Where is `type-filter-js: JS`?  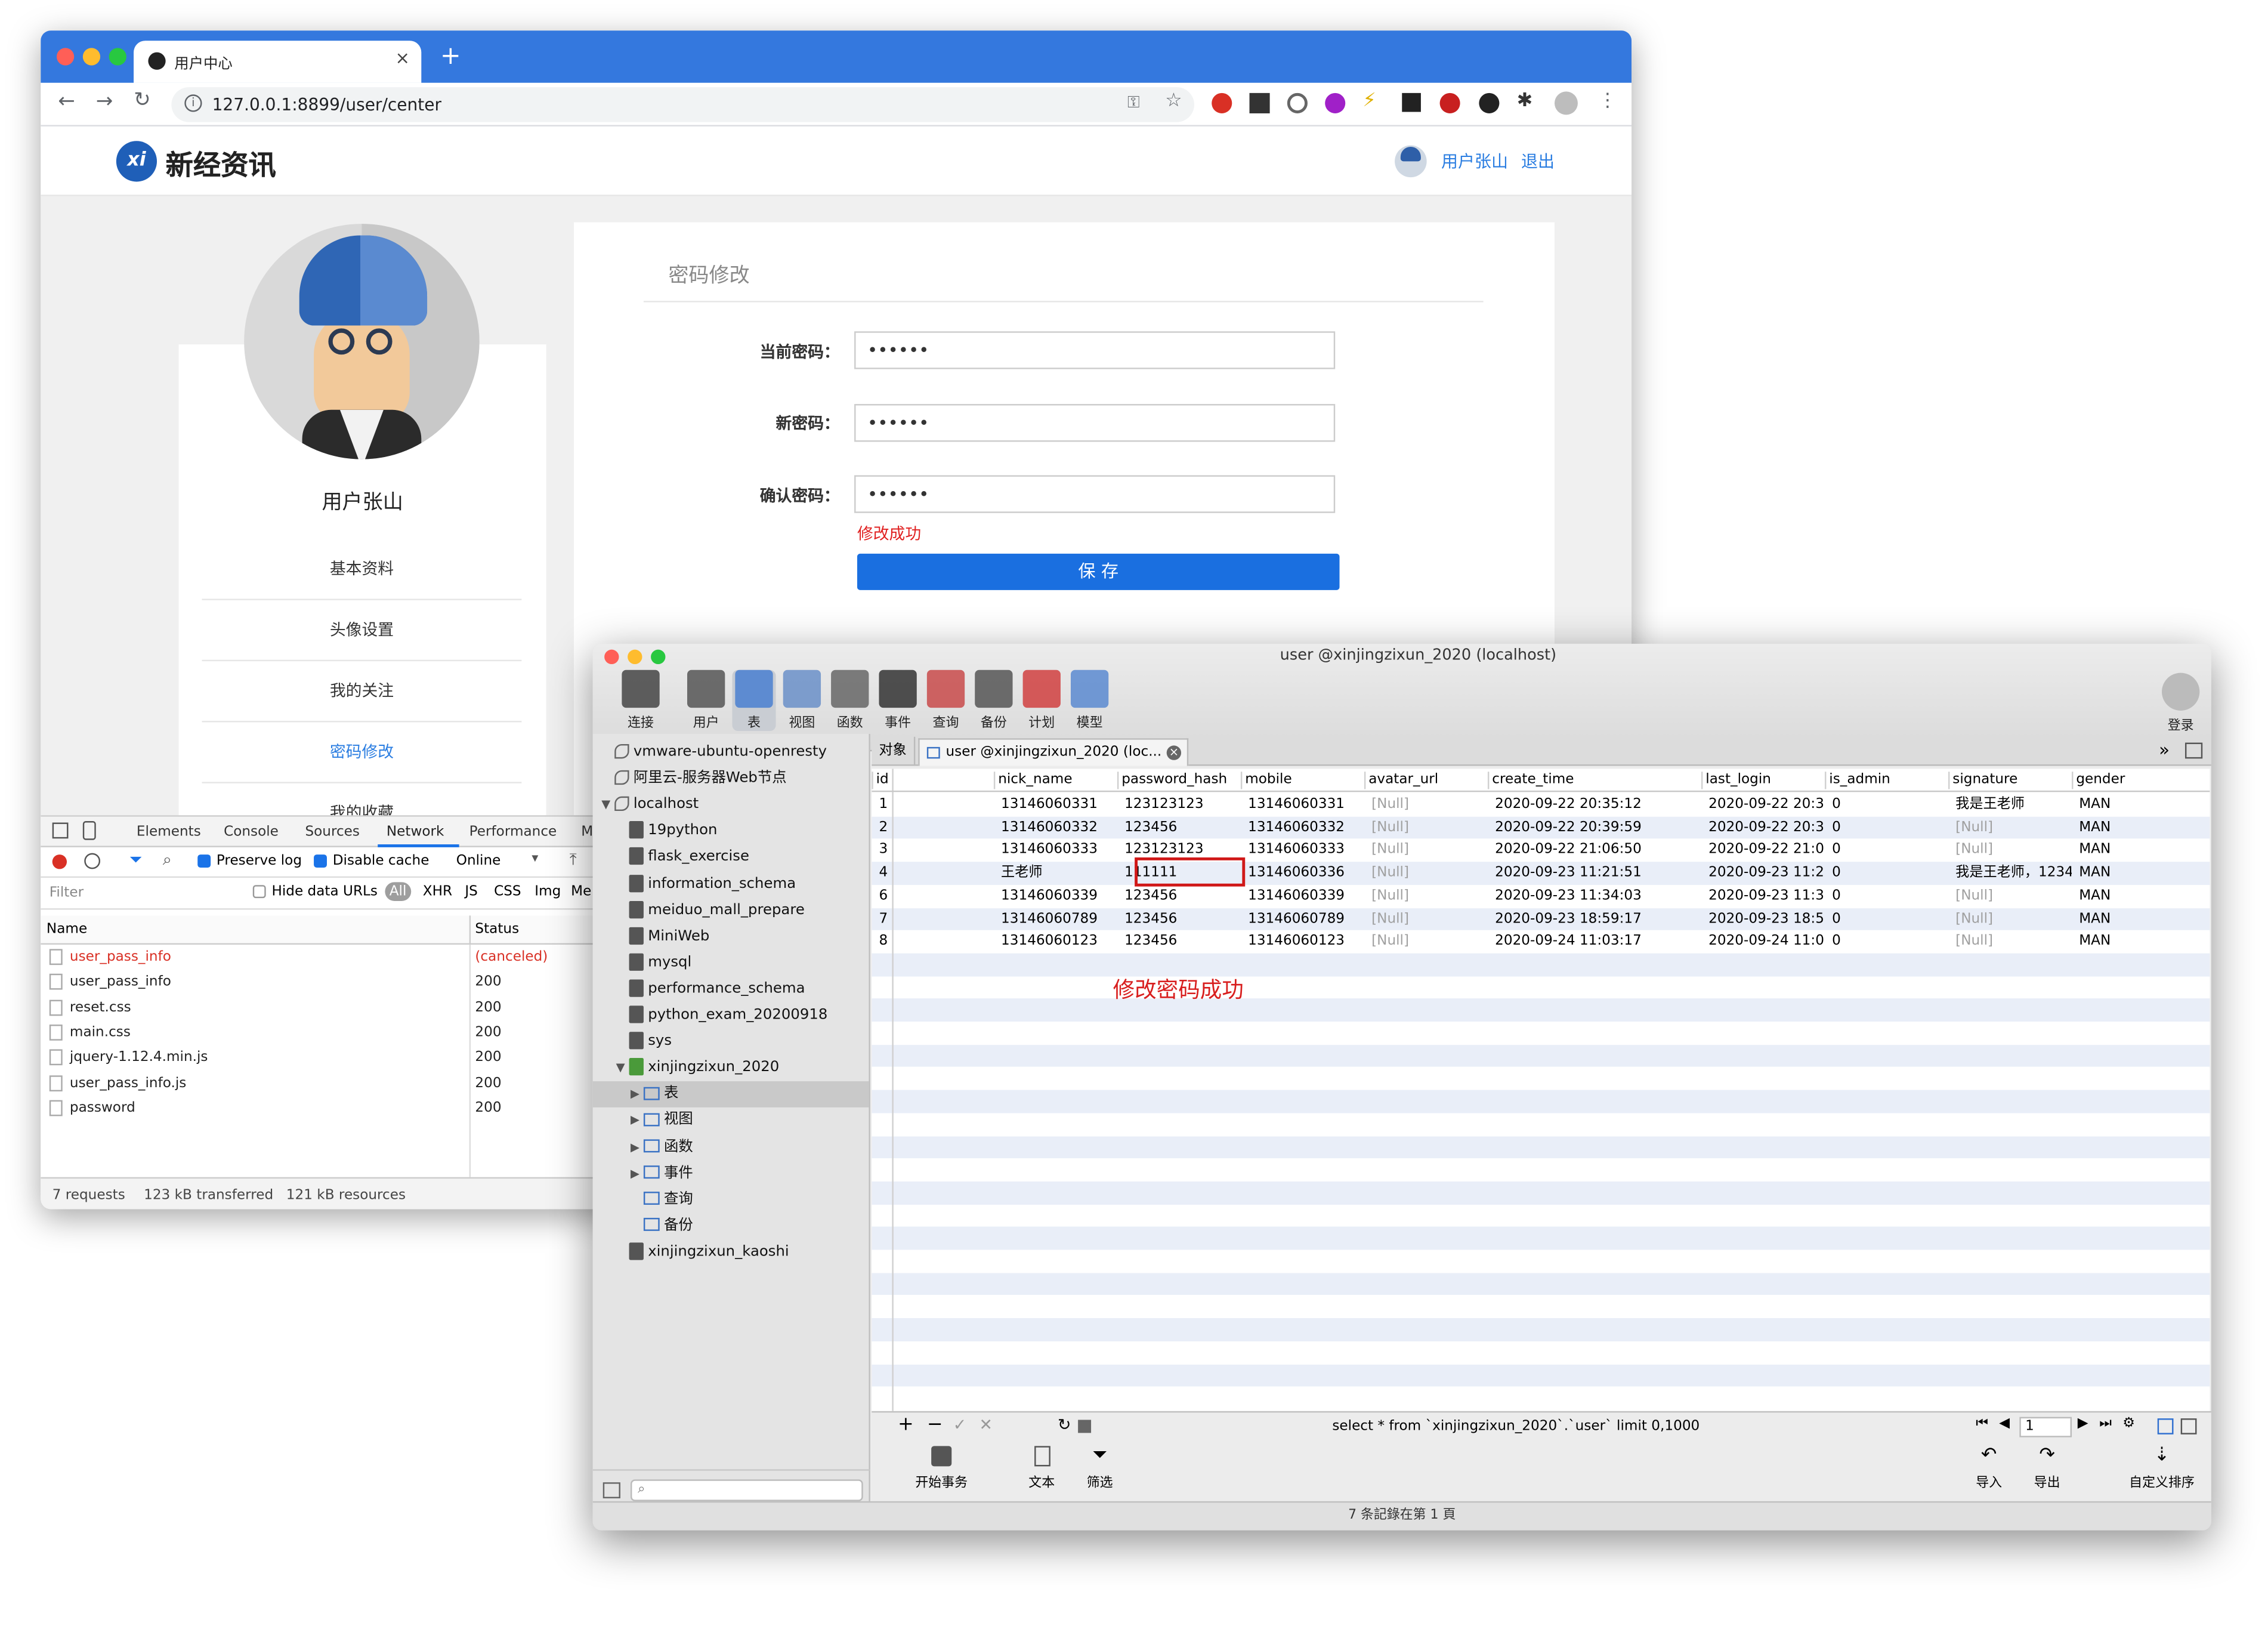
type-filter-js: JS is located at coordinates (471, 892).